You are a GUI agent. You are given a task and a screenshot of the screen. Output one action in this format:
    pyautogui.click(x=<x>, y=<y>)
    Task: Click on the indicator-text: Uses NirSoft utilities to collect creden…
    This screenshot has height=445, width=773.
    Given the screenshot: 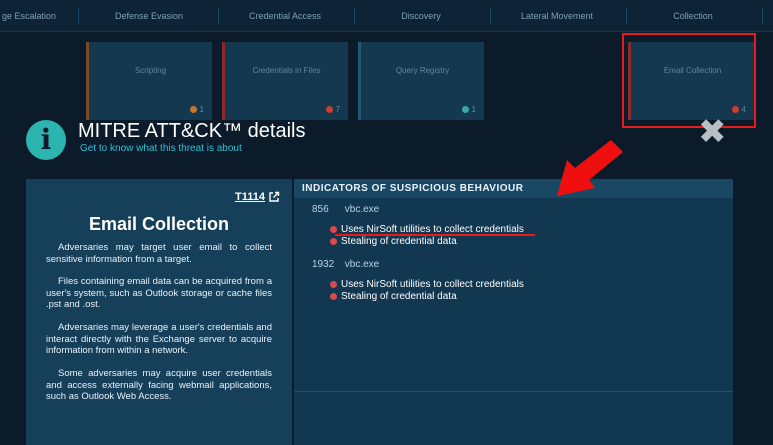 What is the action you would take?
    pyautogui.click(x=432, y=284)
    